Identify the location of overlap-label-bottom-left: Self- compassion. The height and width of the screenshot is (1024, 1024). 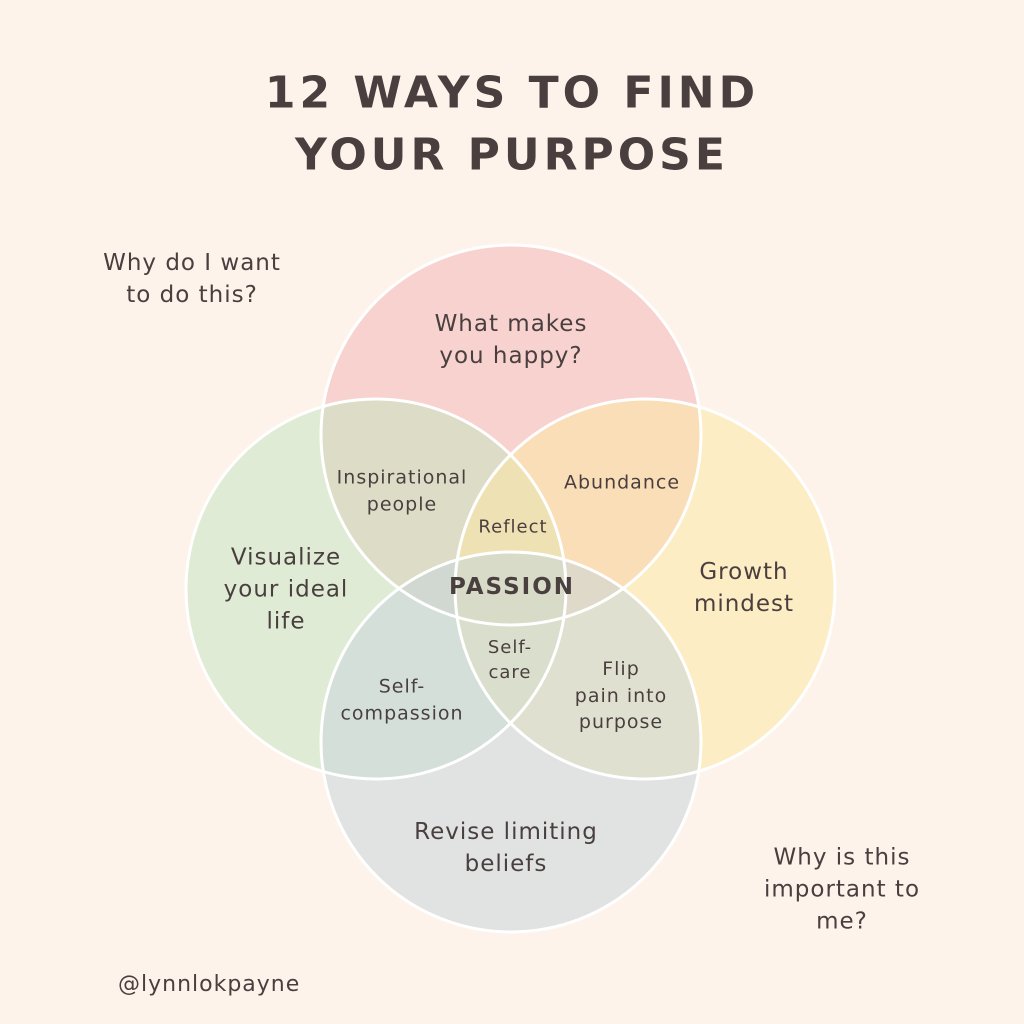
(402, 699).